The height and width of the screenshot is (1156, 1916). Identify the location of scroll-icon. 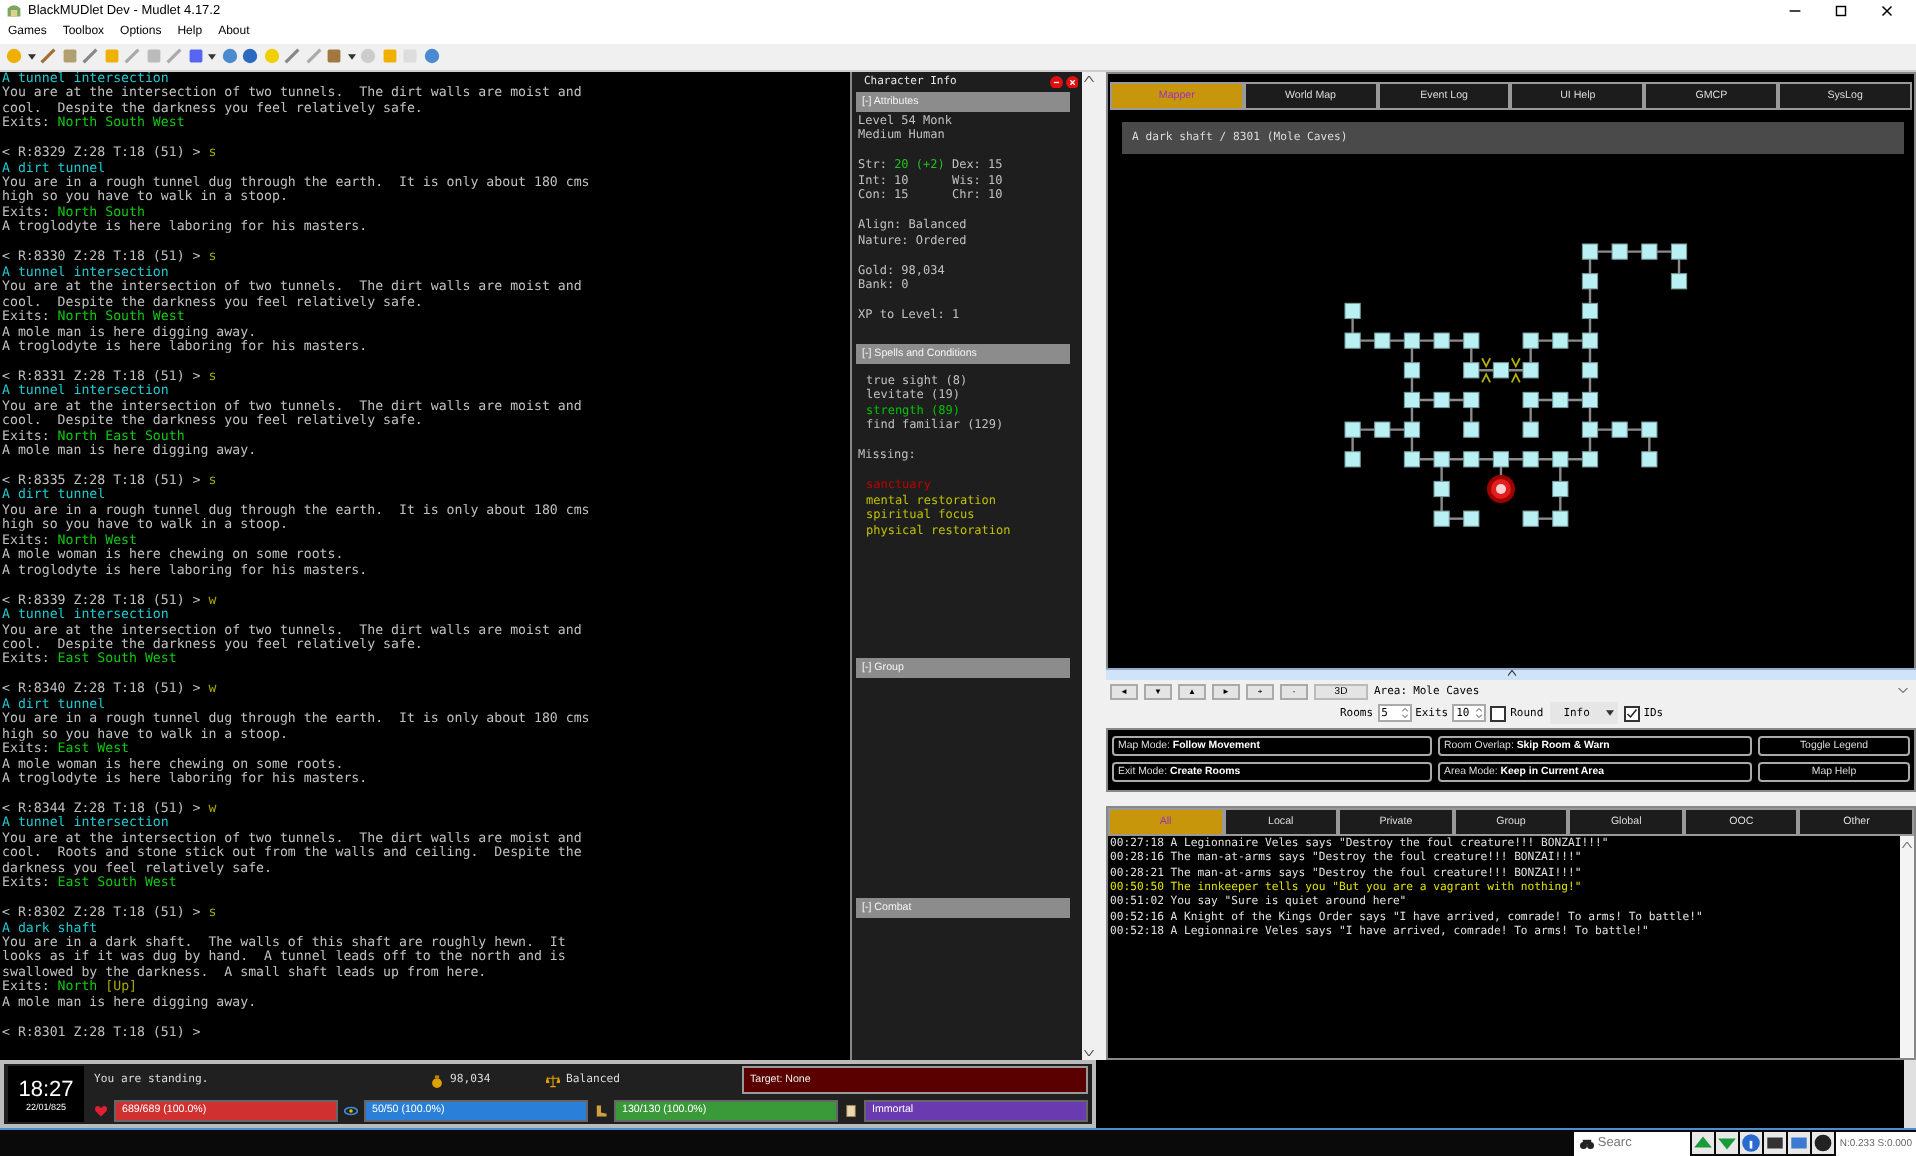
(851, 1110).